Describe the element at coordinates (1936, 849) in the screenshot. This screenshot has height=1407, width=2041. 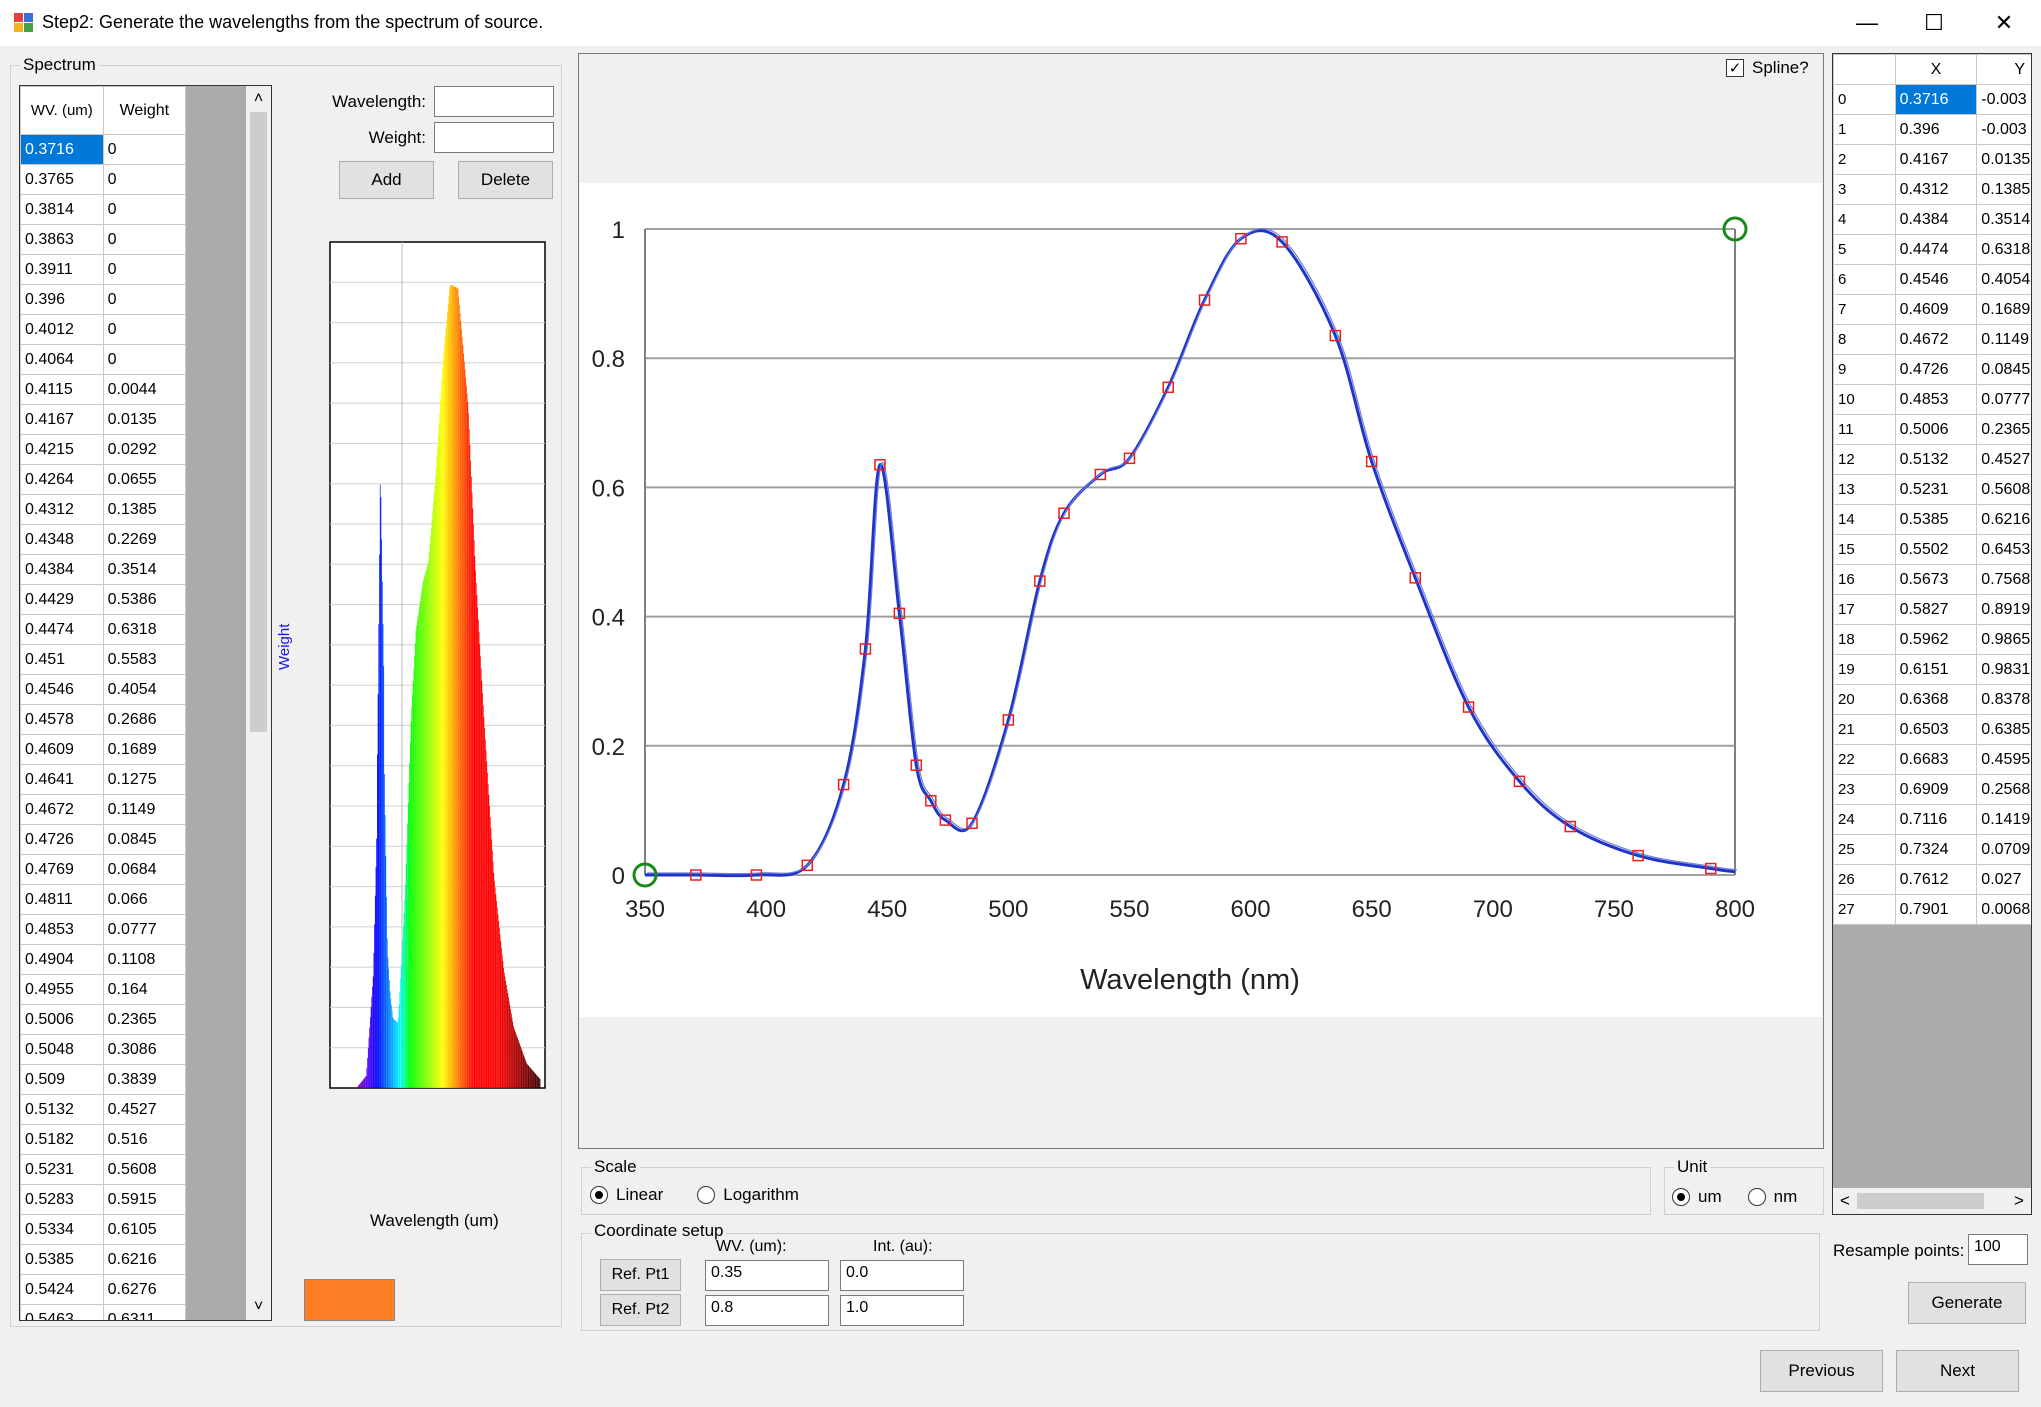
I see `x-cell: 0.7324` at that location.